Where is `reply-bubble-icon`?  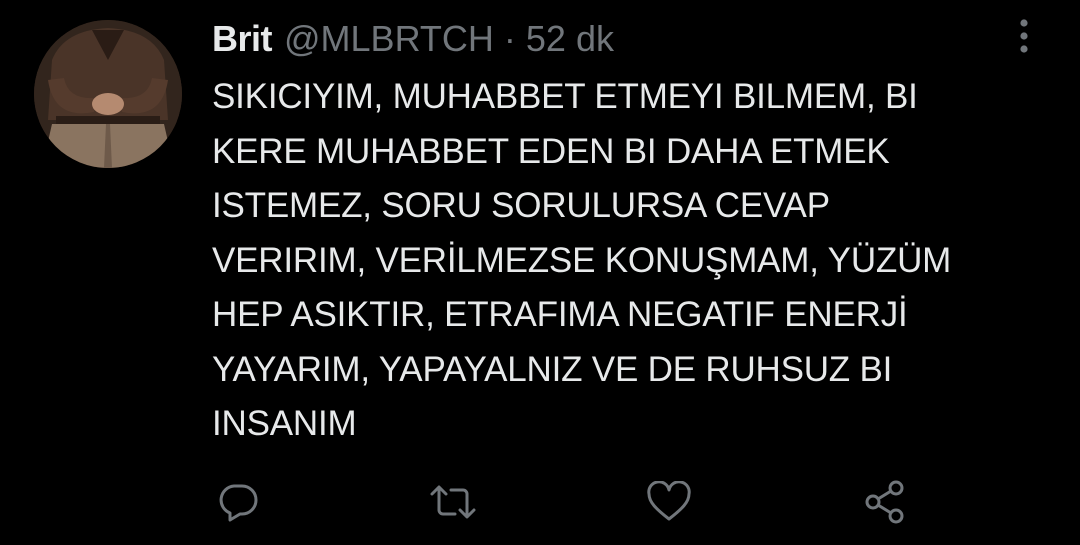
reply-bubble-icon is located at coordinates (238, 503).